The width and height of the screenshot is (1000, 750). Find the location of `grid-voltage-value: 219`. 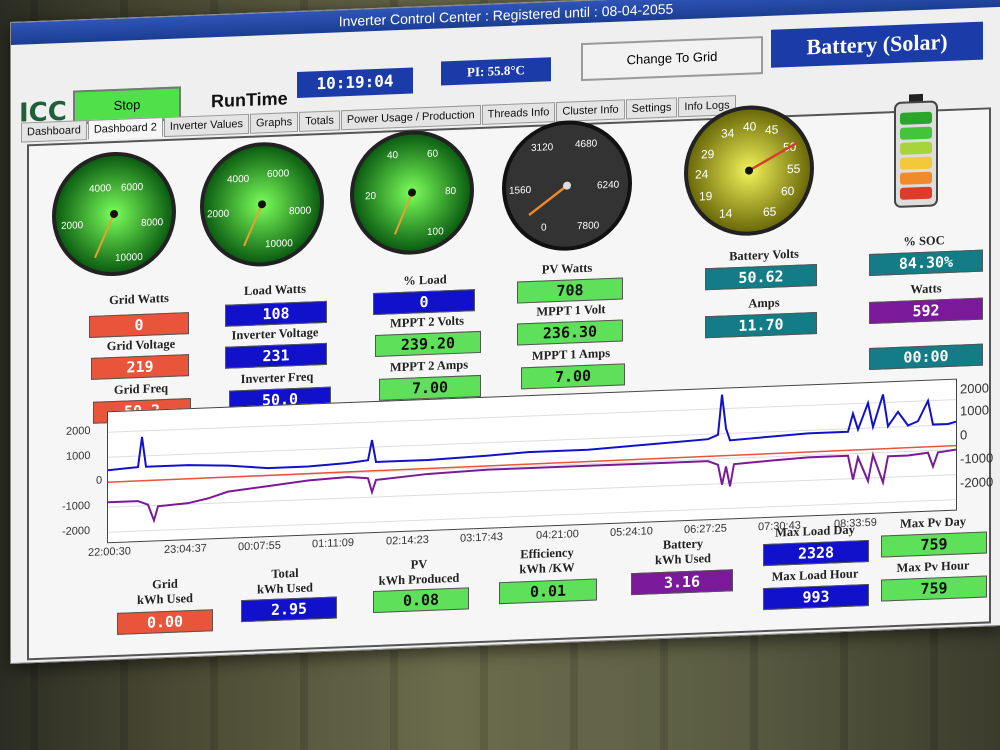

grid-voltage-value: 219 is located at coordinates (140, 367).